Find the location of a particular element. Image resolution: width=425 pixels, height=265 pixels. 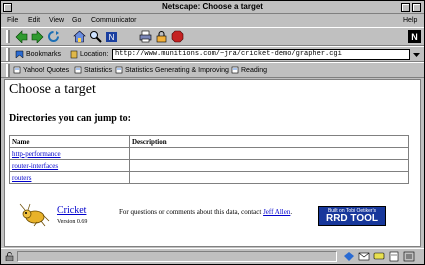

directory-link: routers is located at coordinates (21, 178).